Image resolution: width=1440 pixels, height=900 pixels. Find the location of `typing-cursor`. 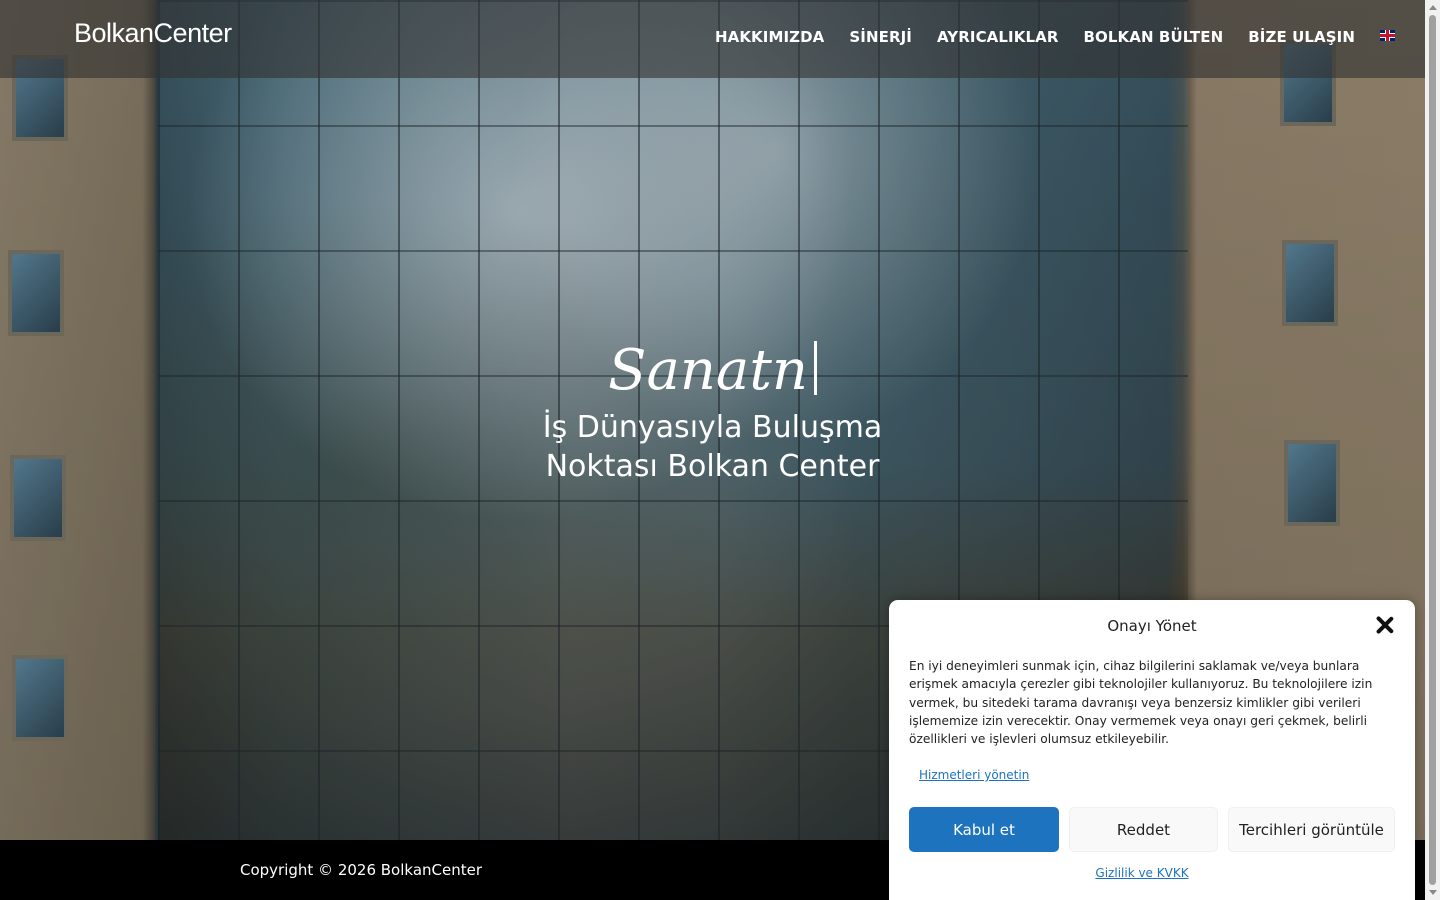

typing-cursor is located at coordinates (815, 368).